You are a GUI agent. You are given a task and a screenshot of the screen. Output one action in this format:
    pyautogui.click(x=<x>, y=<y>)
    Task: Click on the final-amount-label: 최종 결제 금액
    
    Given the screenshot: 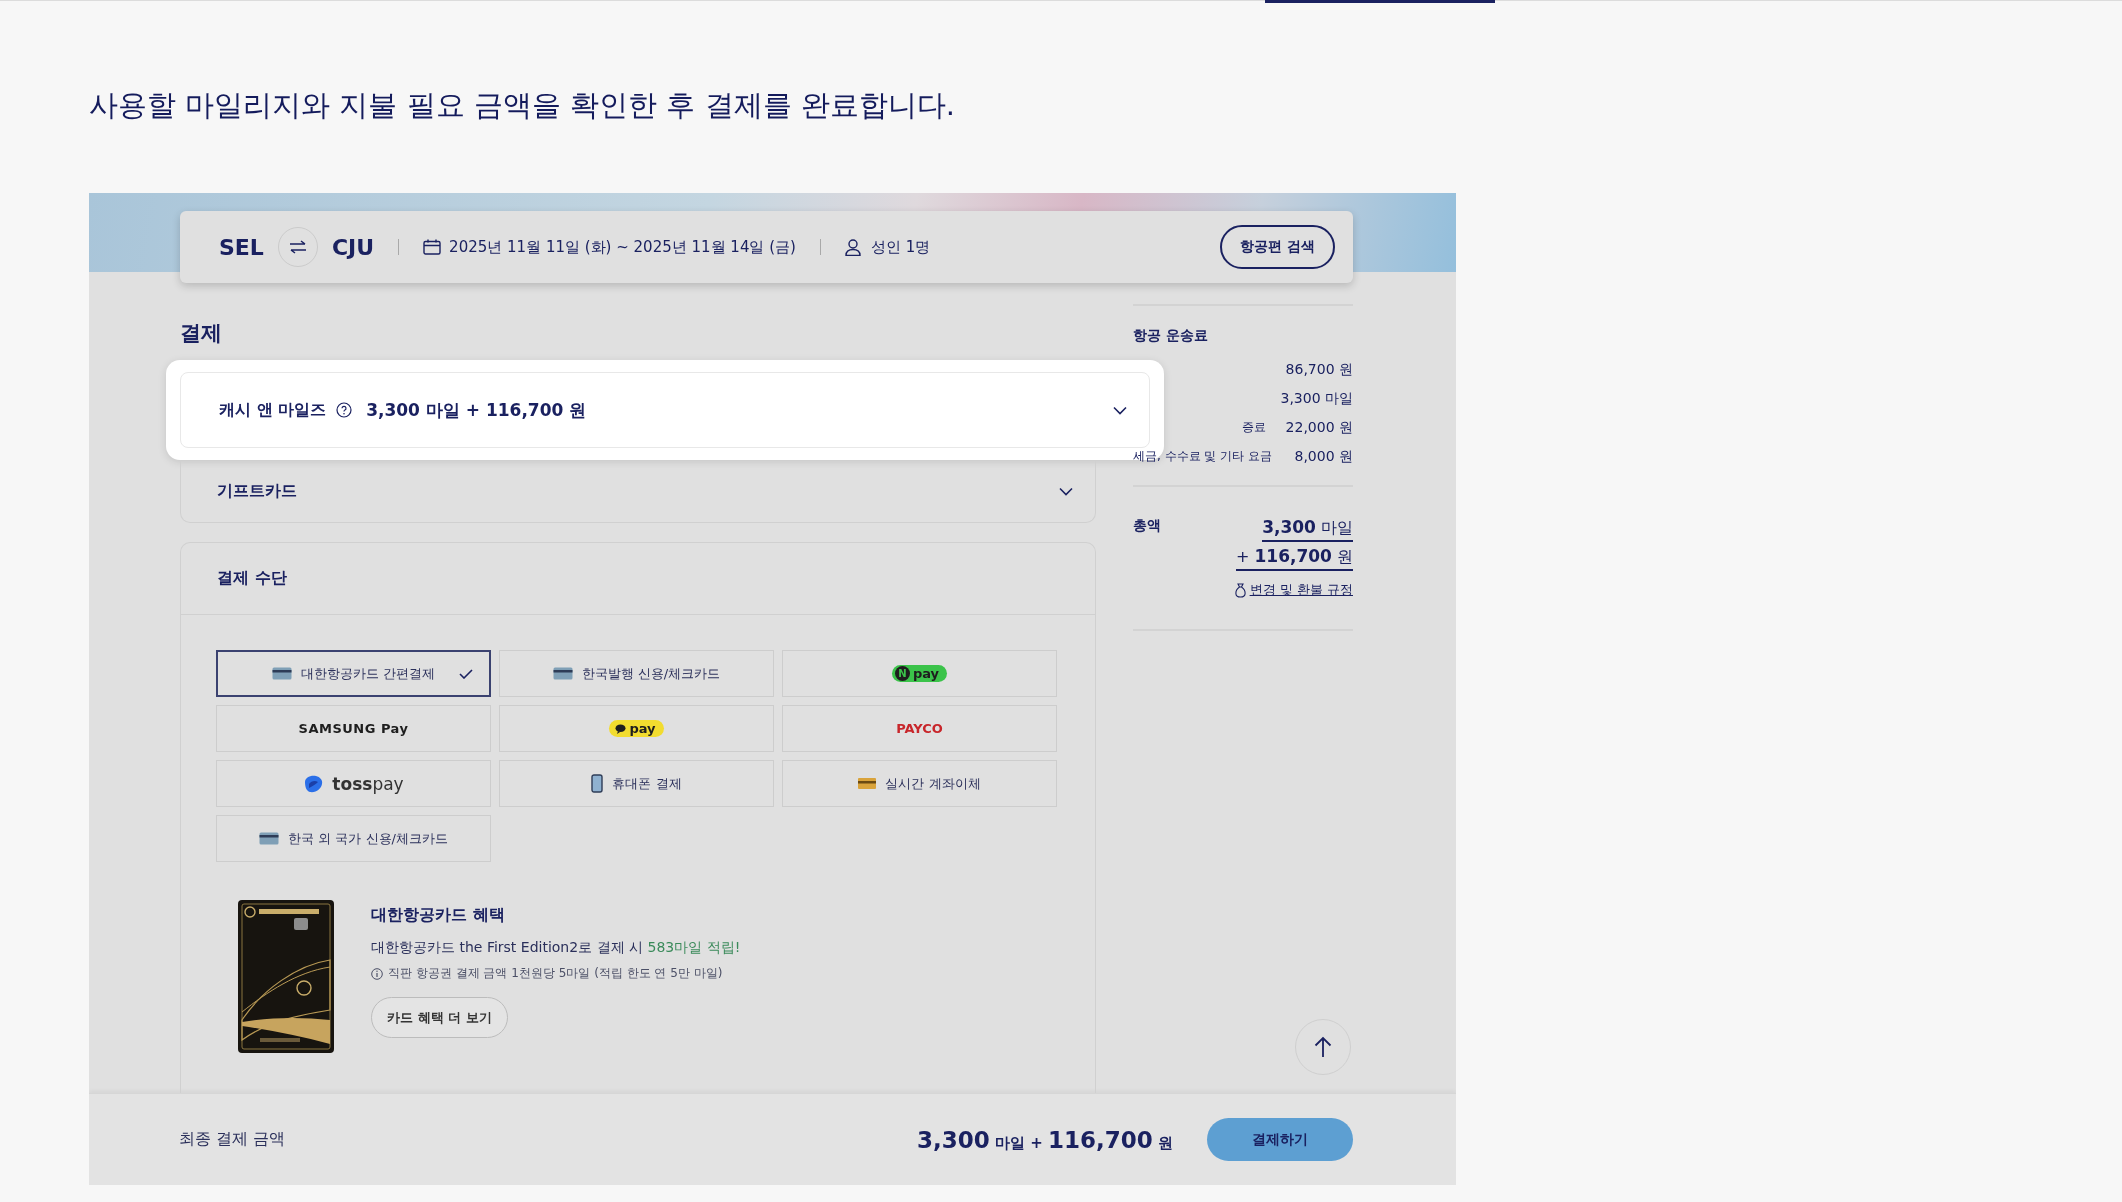 What is the action you would take?
    pyautogui.click(x=232, y=1139)
    